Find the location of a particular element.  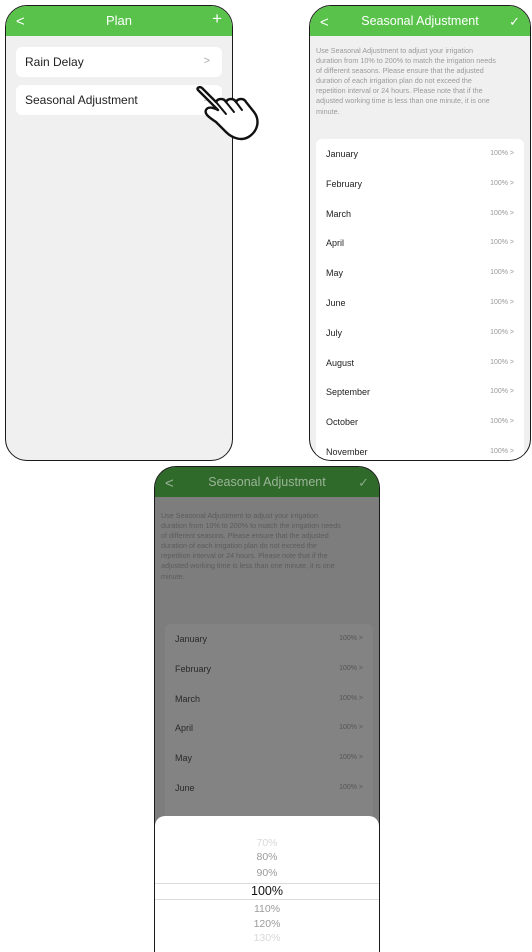

rain-delay-item: Rain Delay > is located at coordinates (119, 62).